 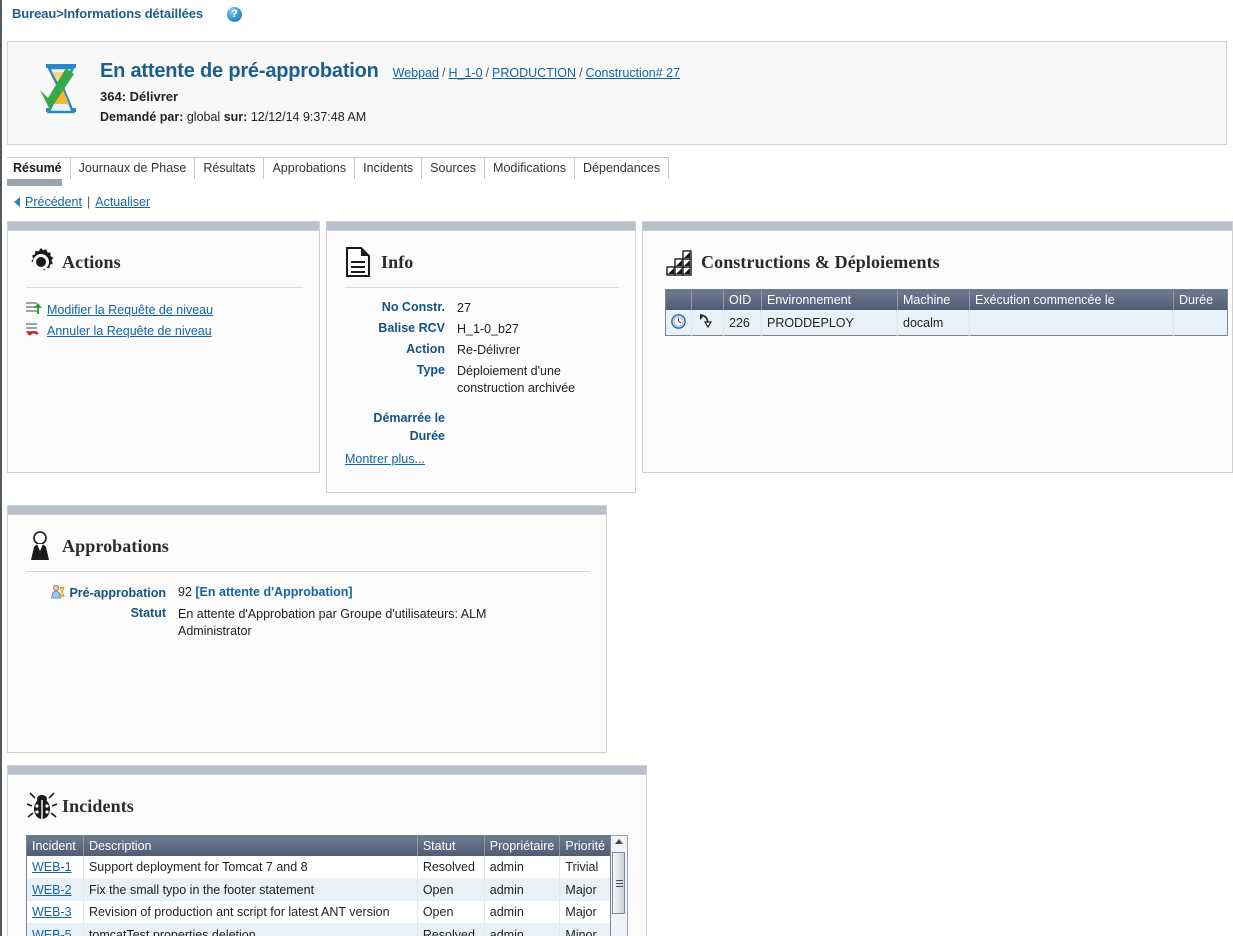 What do you see at coordinates (619, 841) in the screenshot?
I see `scroll-up-icon` at bounding box center [619, 841].